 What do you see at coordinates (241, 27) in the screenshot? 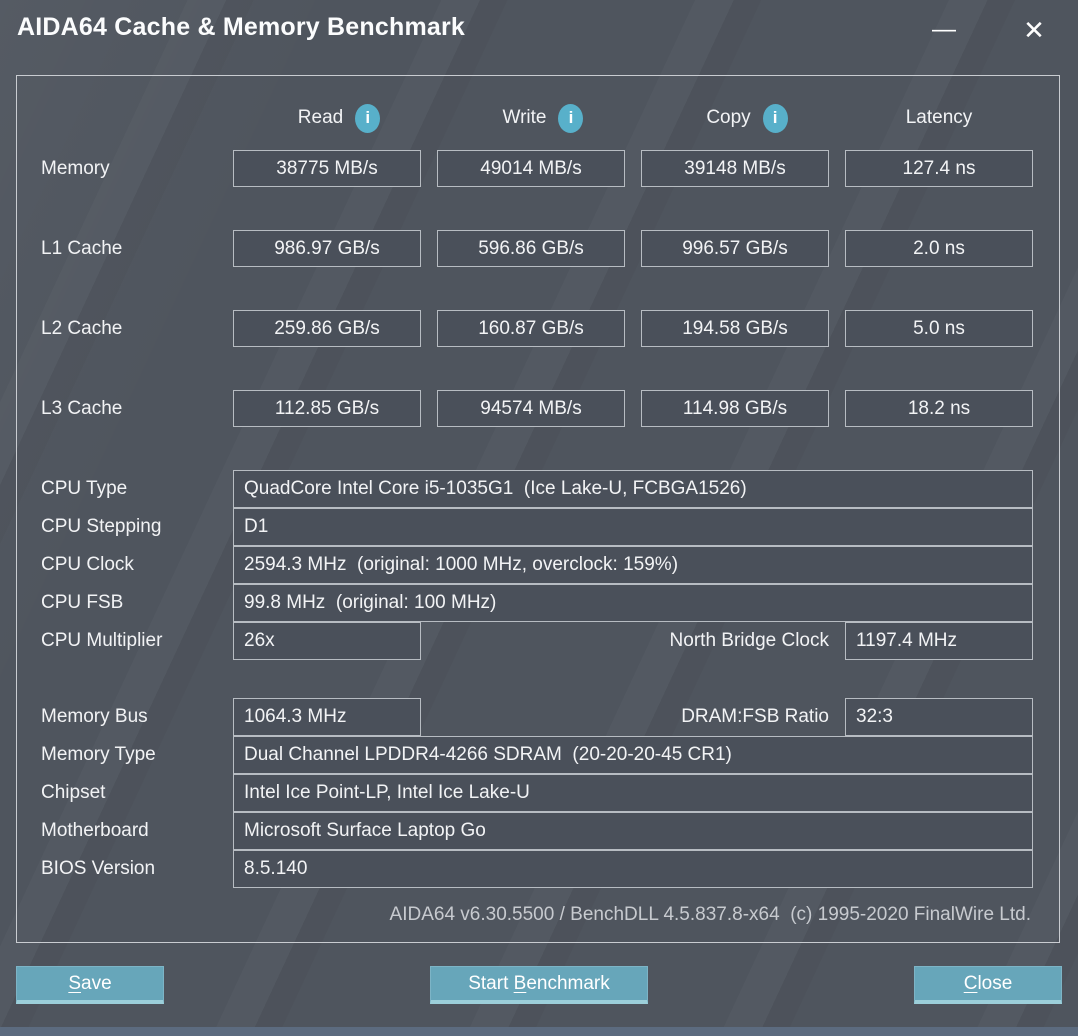
I see `window-title: AIDA64 Cache & Memory Benchmark` at bounding box center [241, 27].